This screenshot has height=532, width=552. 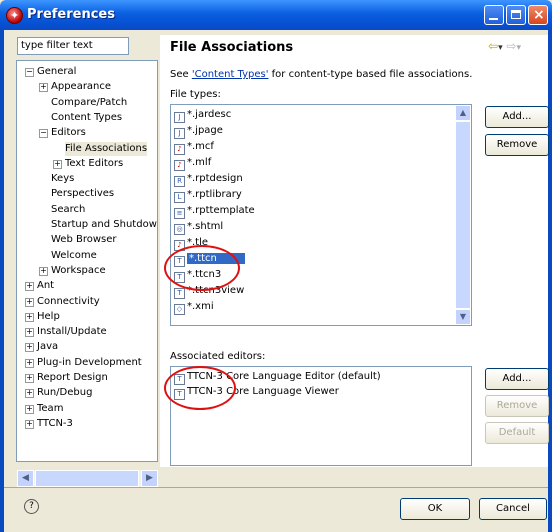 What do you see at coordinates (149, 478) in the screenshot?
I see `scroll-right-icon: ▶` at bounding box center [149, 478].